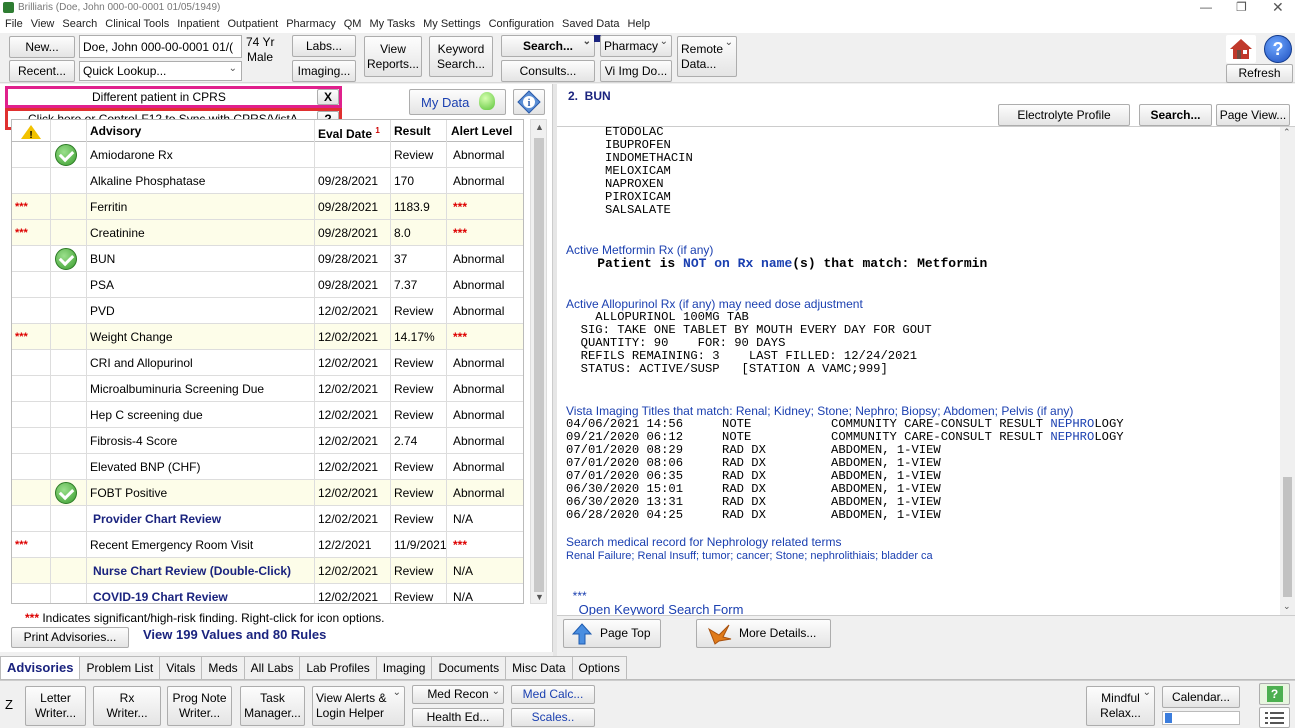 The height and width of the screenshot is (728, 1295). I want to click on warning-col-header: !, so click(31, 131).